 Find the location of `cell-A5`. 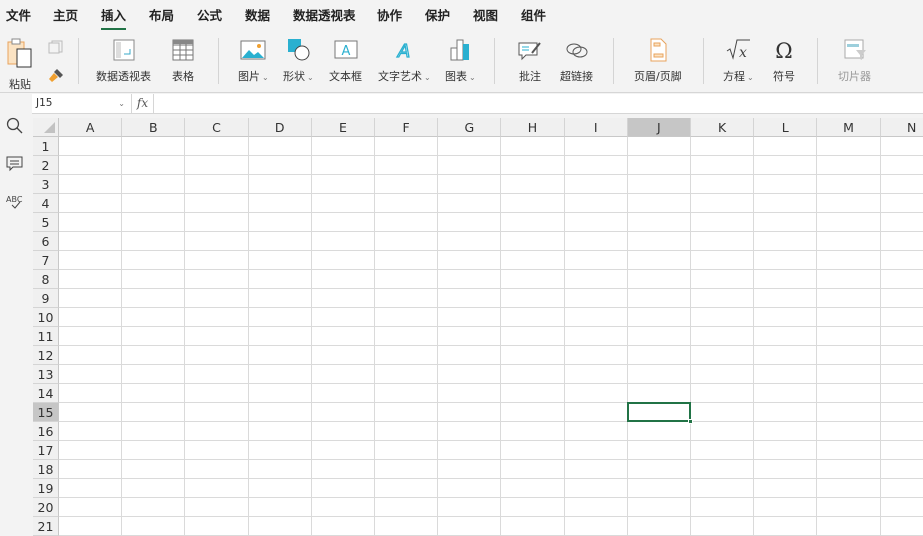

cell-A5 is located at coordinates (91, 222).